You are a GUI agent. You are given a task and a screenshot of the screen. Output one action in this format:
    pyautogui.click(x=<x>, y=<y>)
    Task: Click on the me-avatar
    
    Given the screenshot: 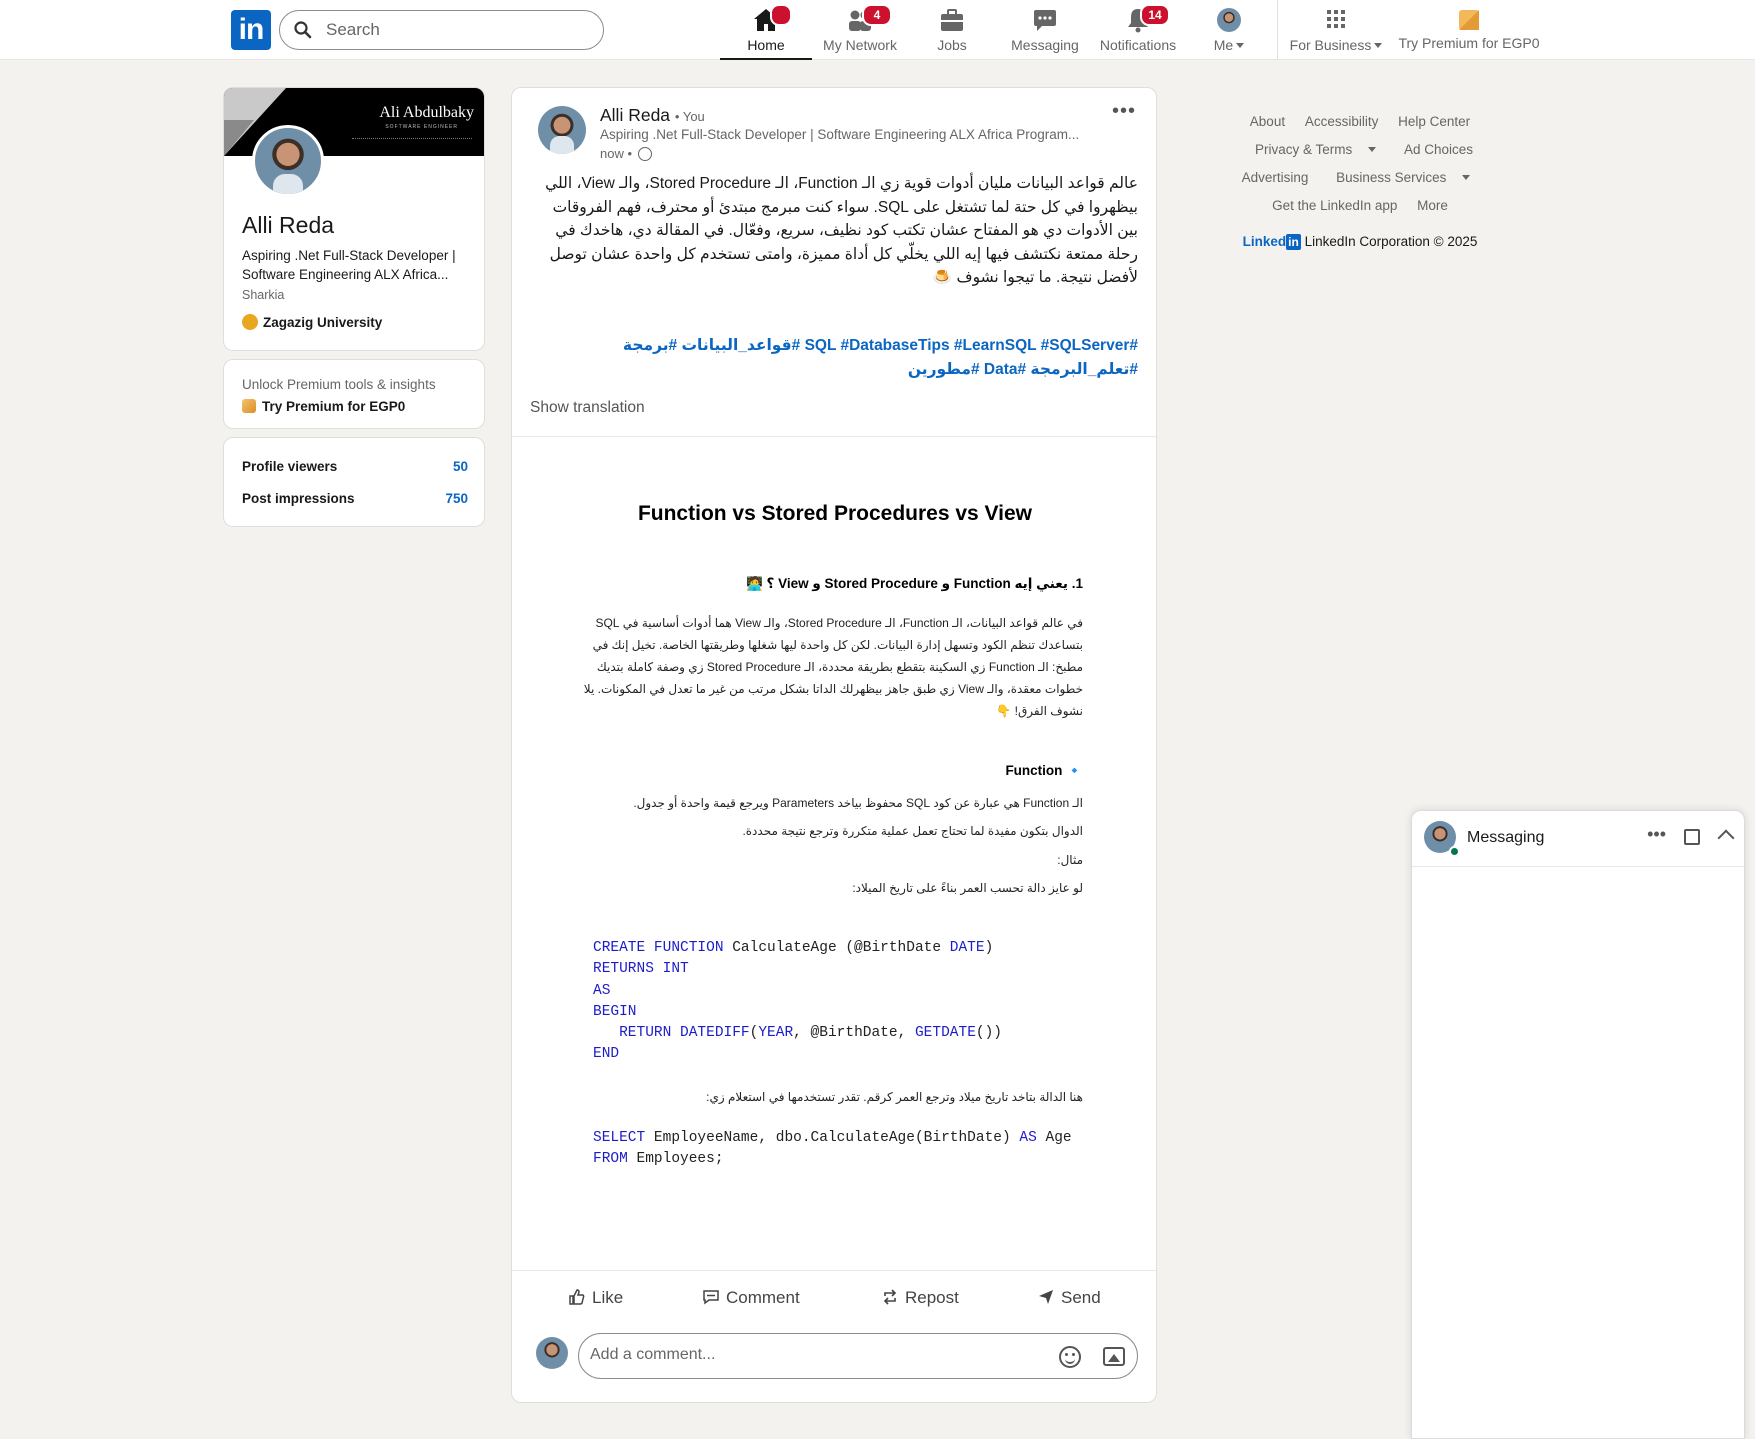 What is the action you would take?
    pyautogui.click(x=1229, y=20)
    